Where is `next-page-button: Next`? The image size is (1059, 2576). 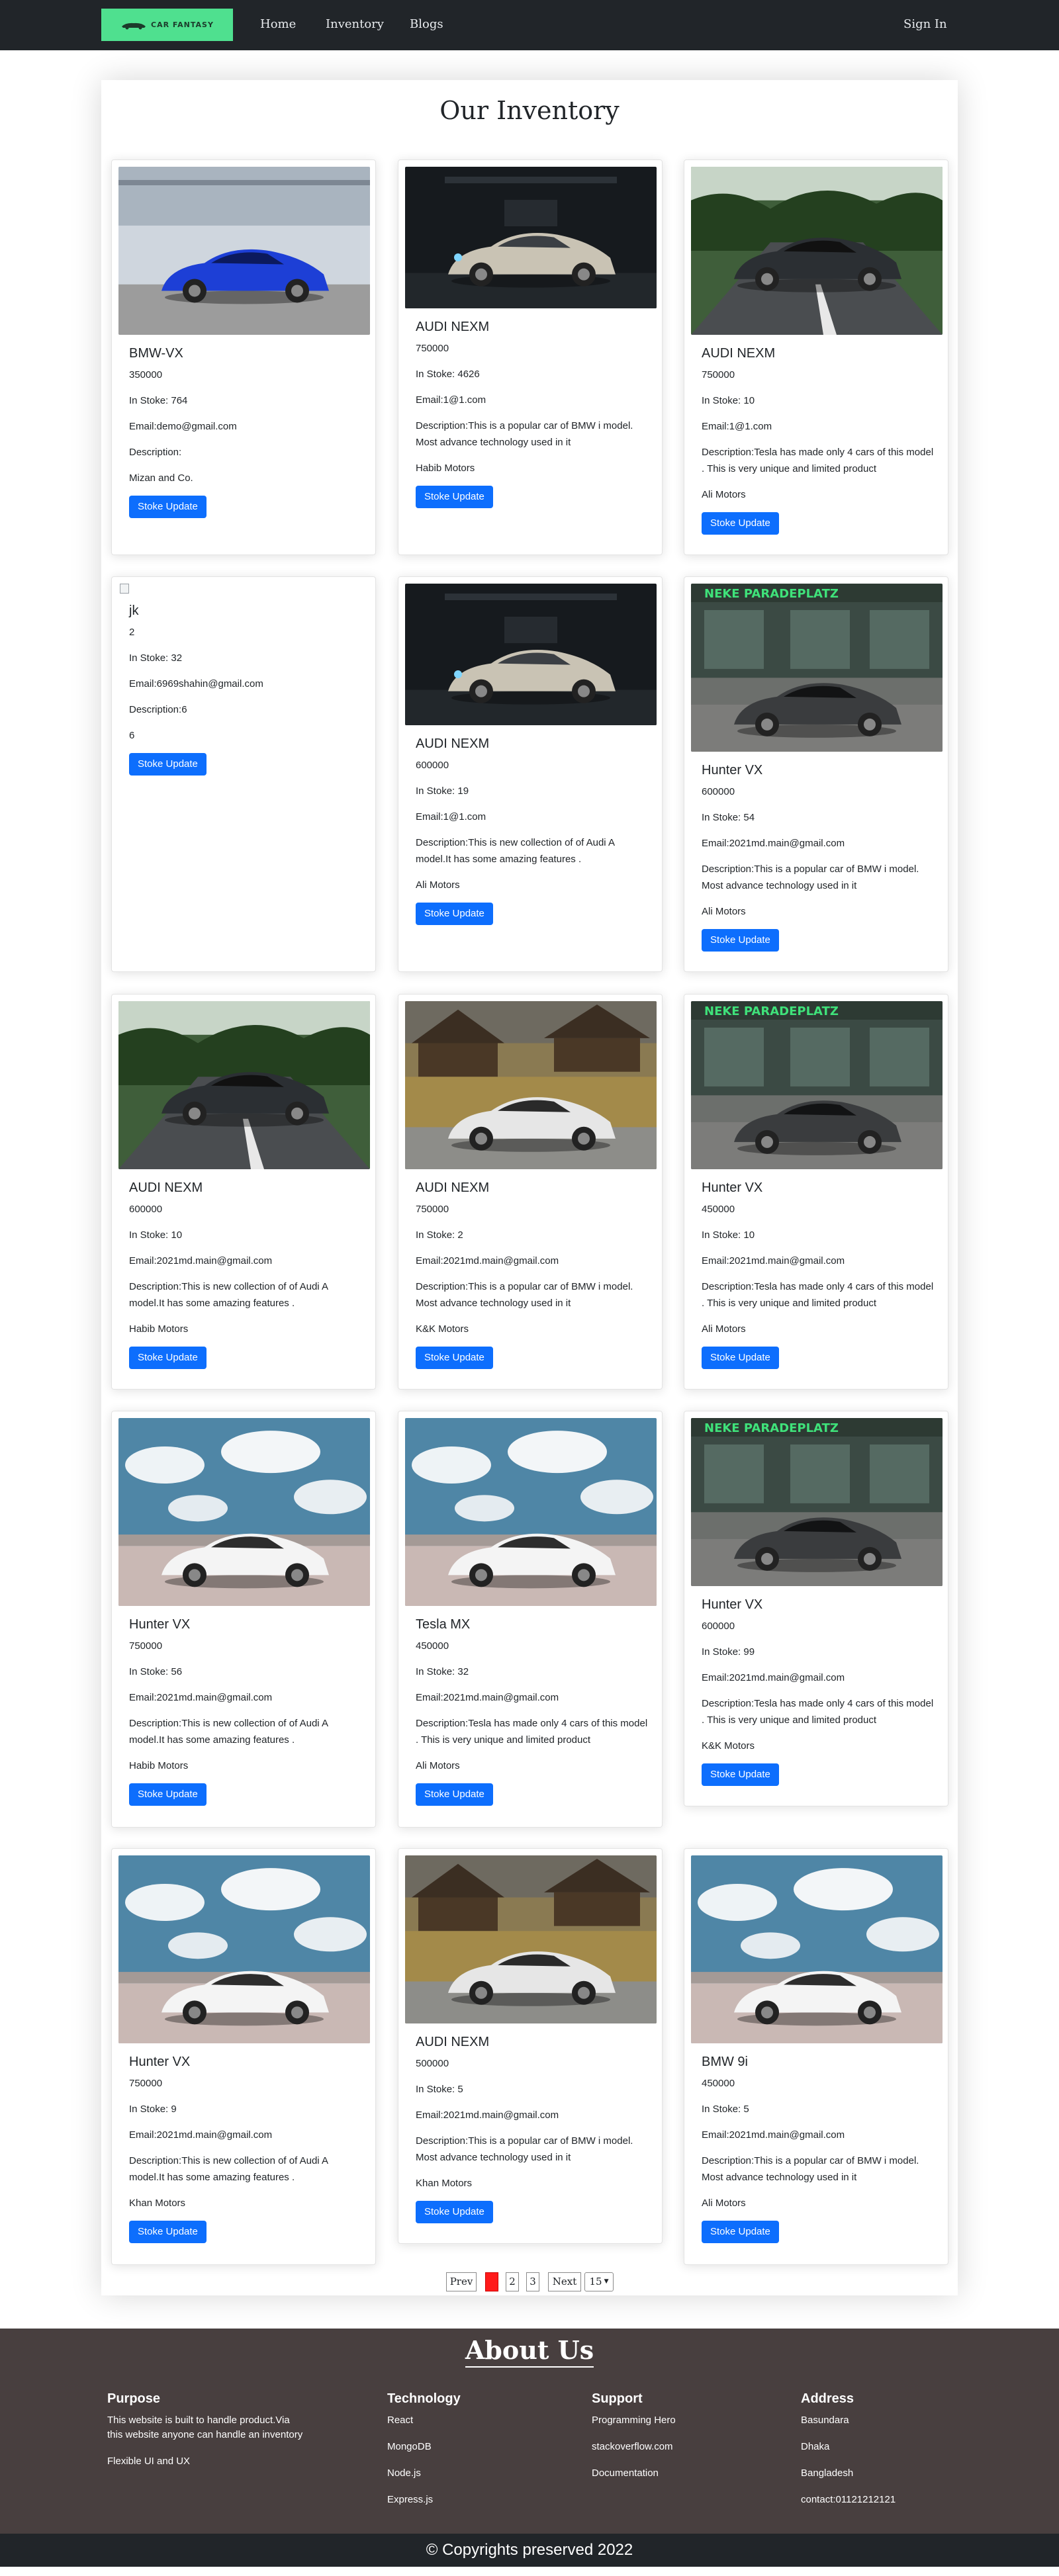
next-page-button: Next is located at coordinates (564, 2281).